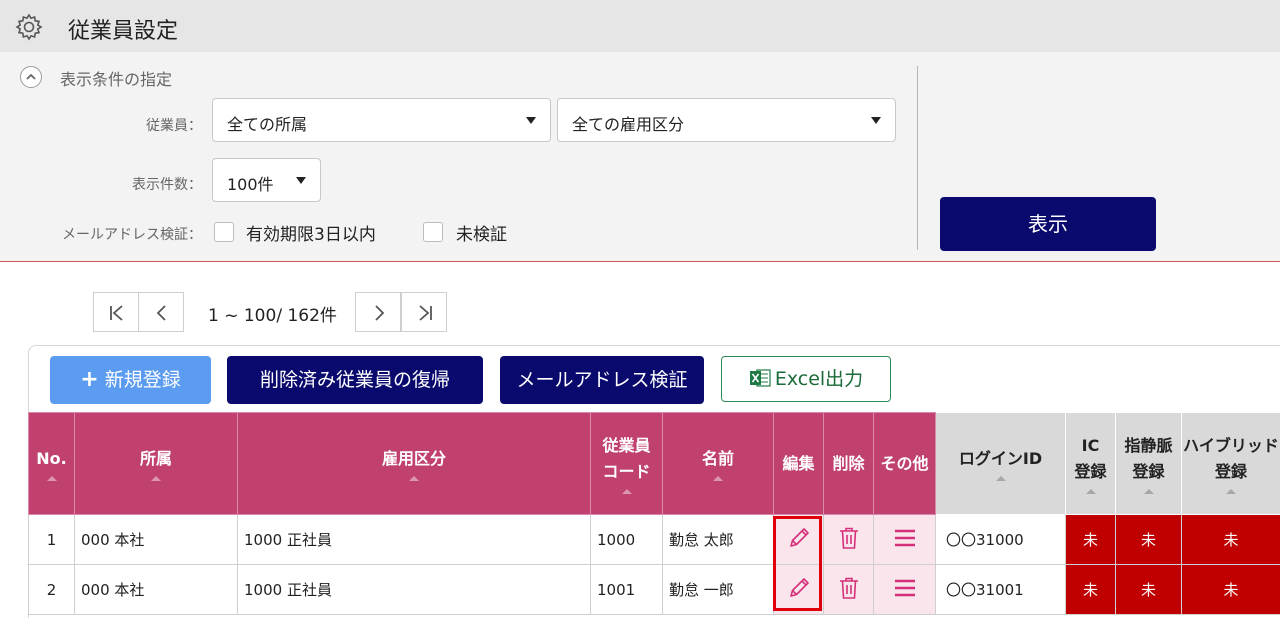 This screenshot has width=1280, height=618. What do you see at coordinates (167, 185) in the screenshot?
I see `count-label: 表示件数：` at bounding box center [167, 185].